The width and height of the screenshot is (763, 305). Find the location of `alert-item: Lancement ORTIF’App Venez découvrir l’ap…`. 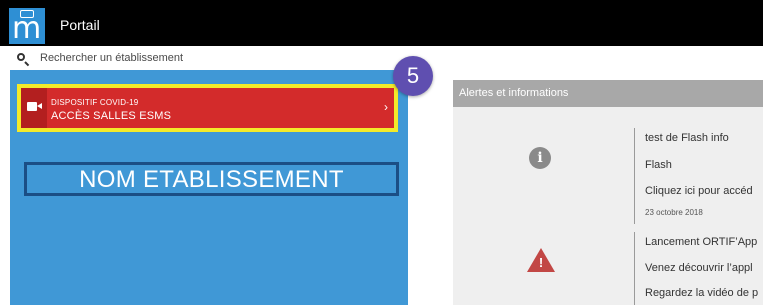

alert-item: Lancement ORTIF’App Venez découvrir l’ap… is located at coordinates (698, 268).